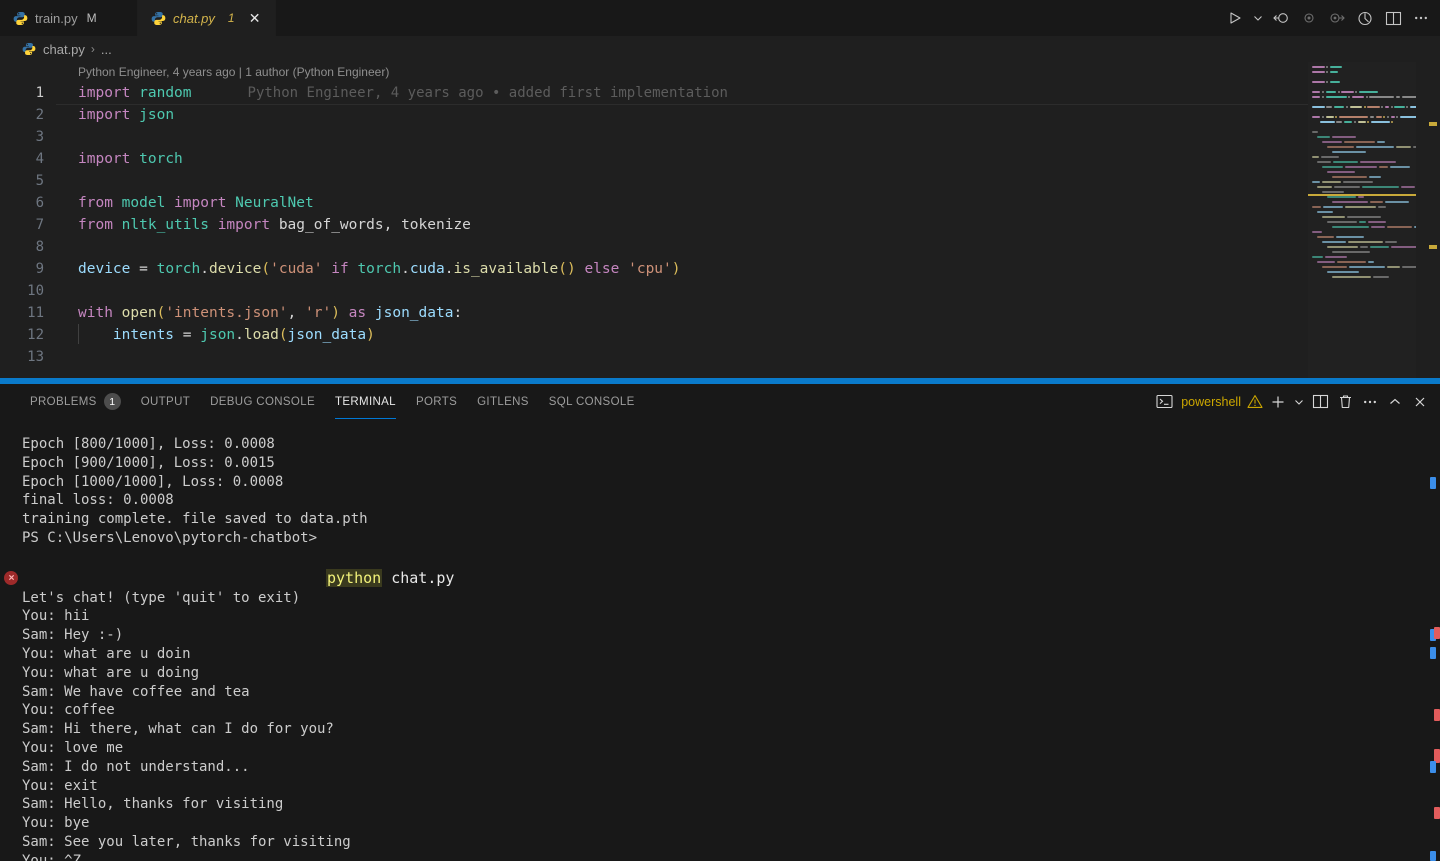  Describe the element at coordinates (1278, 402) in the screenshot. I see `new-terminal-button` at that location.